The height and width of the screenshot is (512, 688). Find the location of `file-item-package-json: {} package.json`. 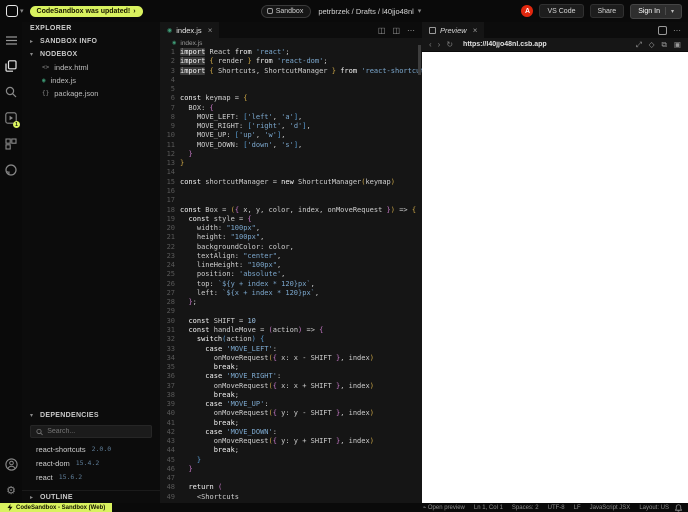

file-item-package-json: {} package.json is located at coordinates (91, 93).